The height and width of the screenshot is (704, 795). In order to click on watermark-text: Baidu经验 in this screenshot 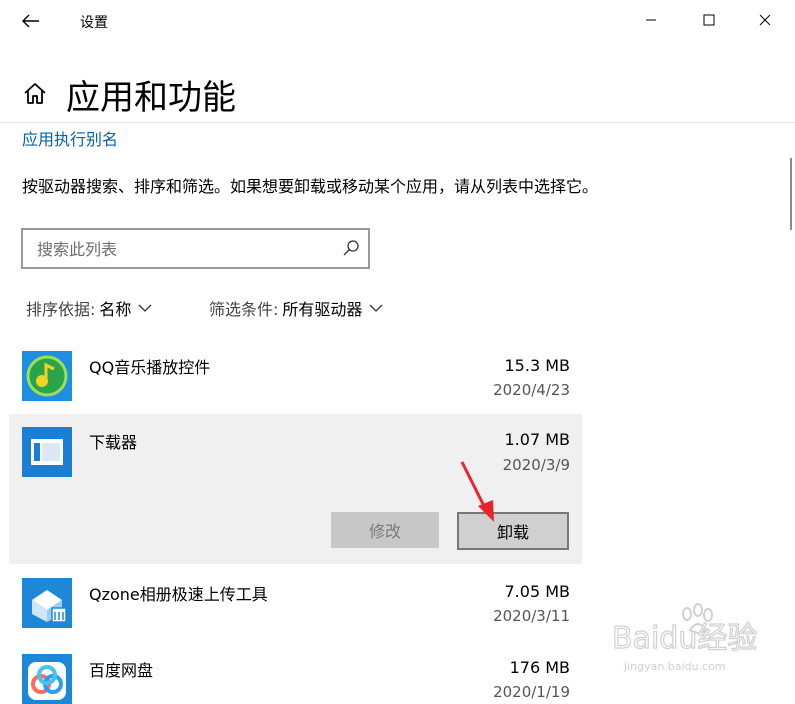, I will do `click(684, 638)`.